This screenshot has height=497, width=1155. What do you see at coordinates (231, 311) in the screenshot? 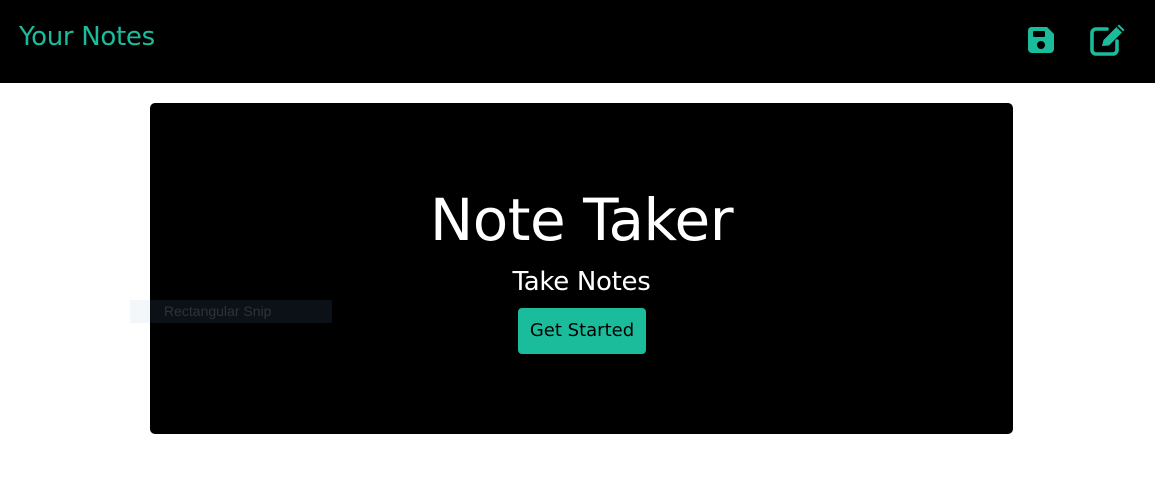
I see `rectangular-snip-tooltip: Rectangular Snip` at bounding box center [231, 311].